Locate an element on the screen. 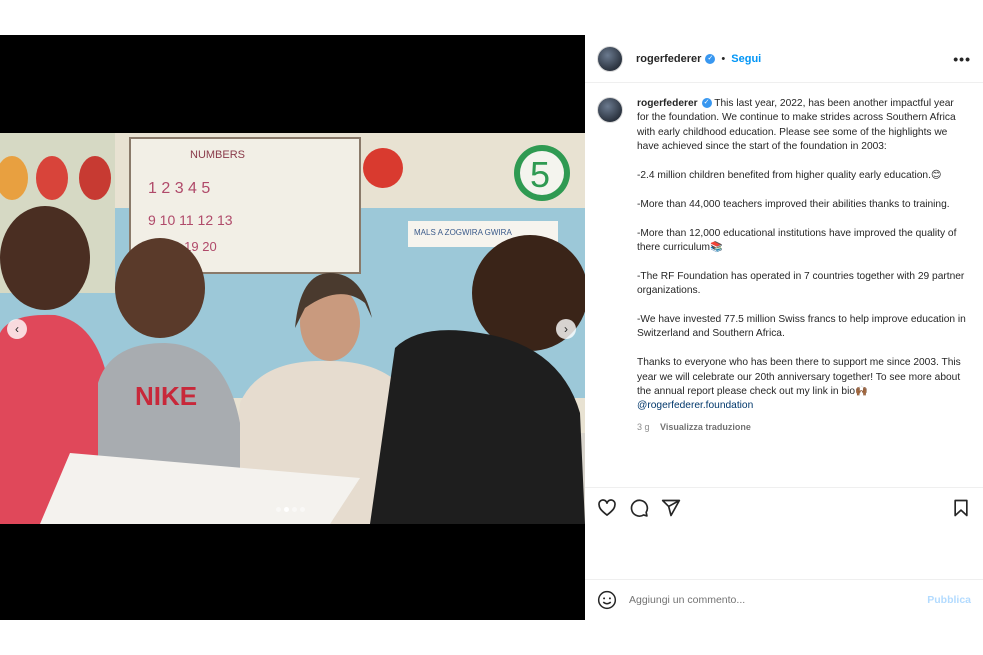  chevron-right-icon: › is located at coordinates (566, 329).